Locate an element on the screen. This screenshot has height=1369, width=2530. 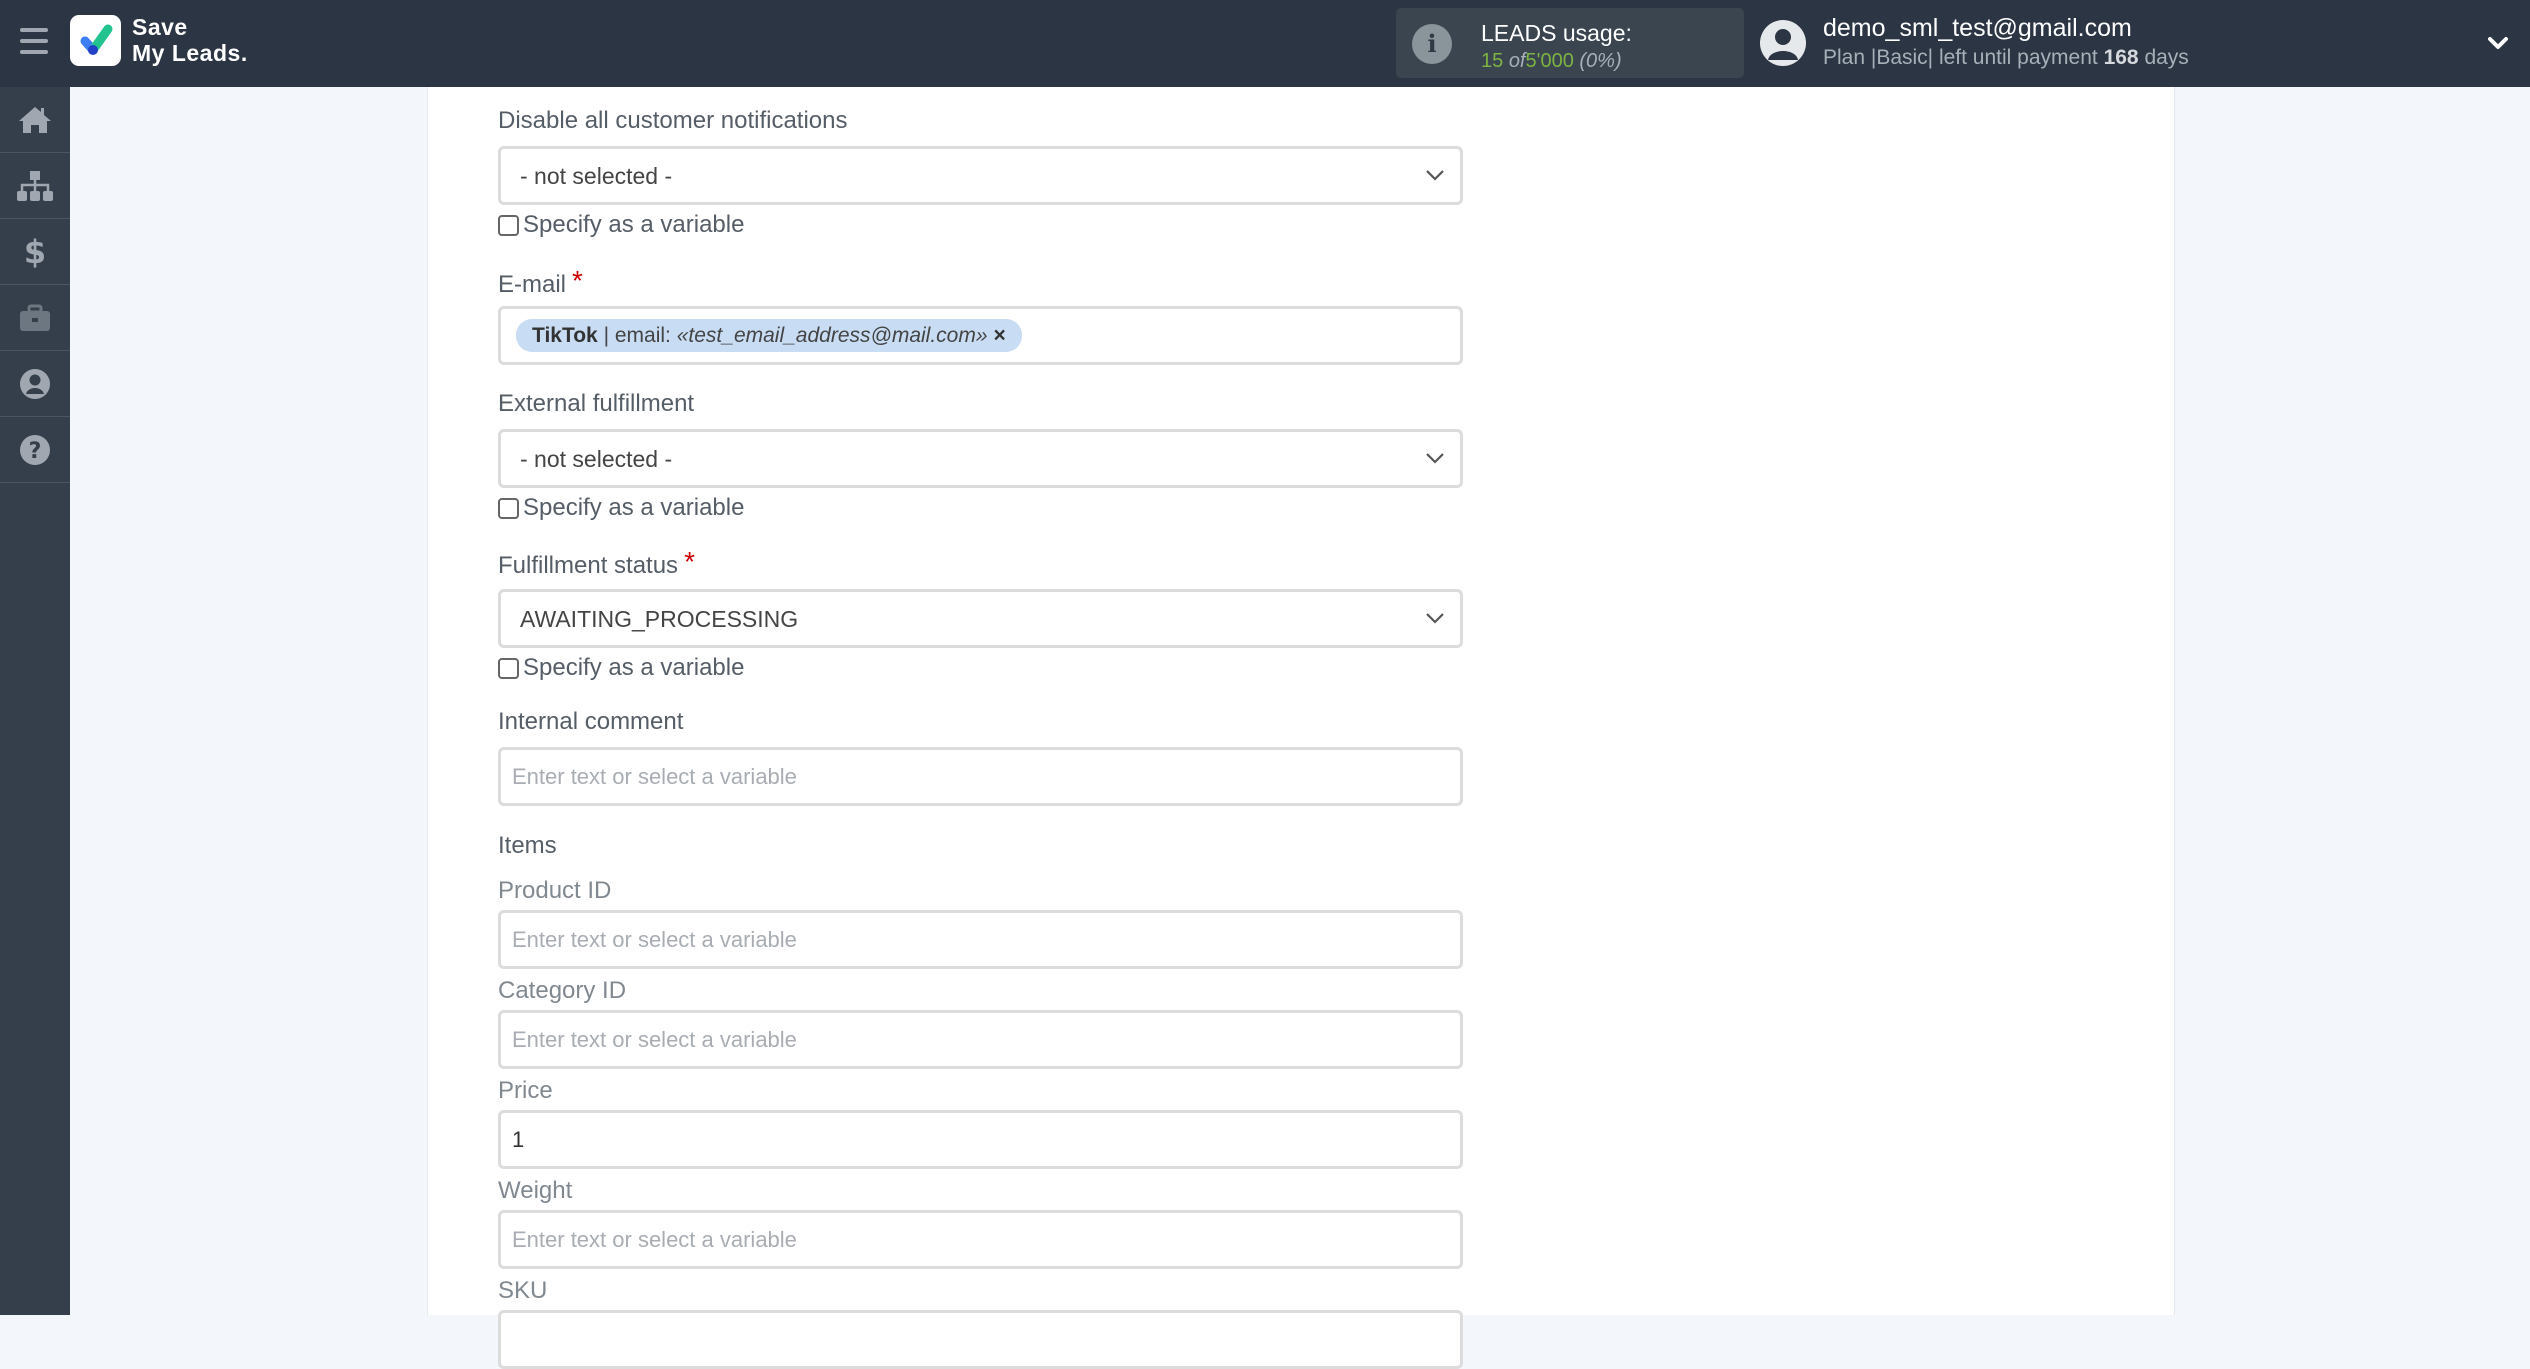
usage-percent: (0%) is located at coordinates (1600, 61).